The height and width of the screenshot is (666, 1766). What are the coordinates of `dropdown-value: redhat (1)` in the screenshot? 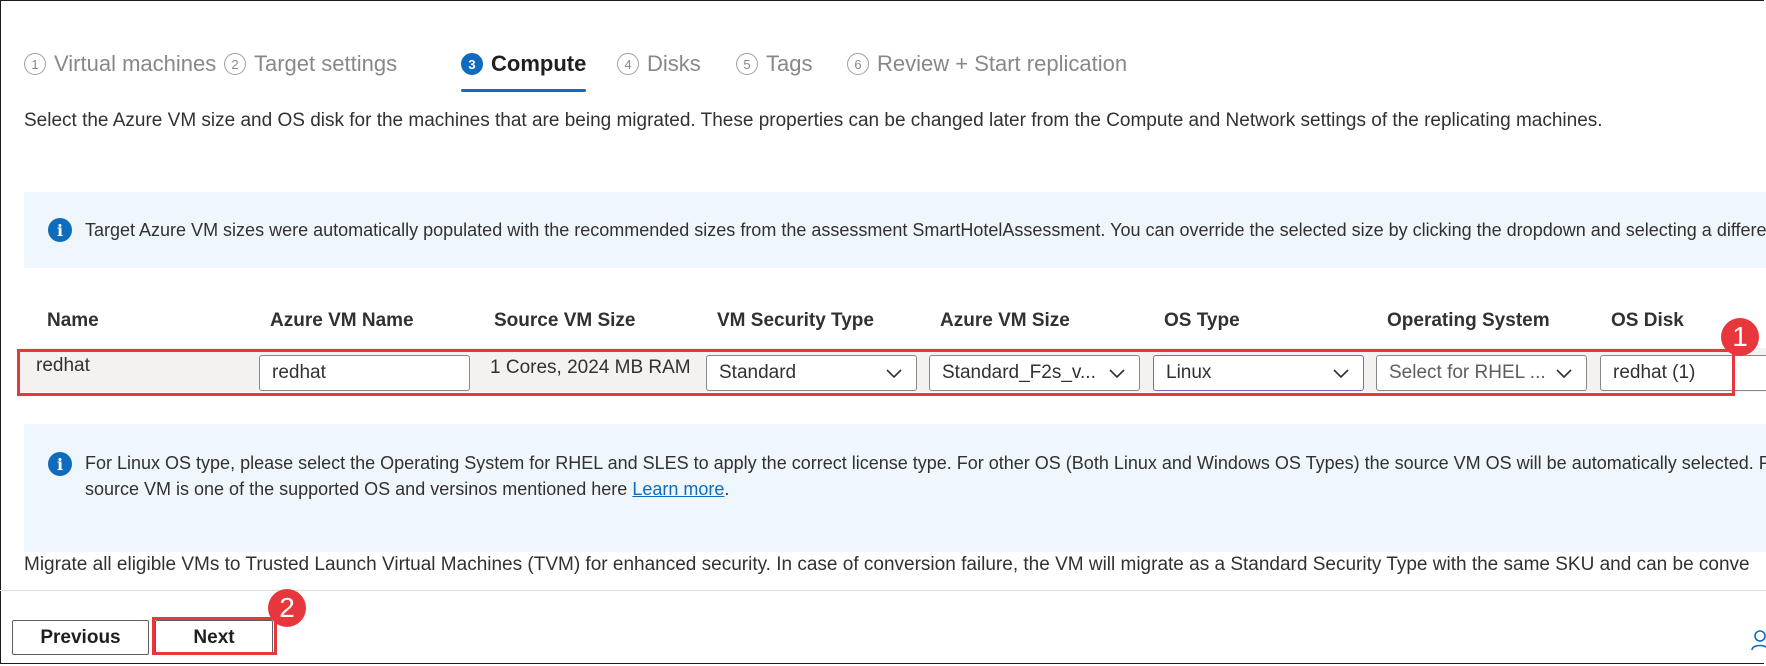 It's located at (1654, 372).